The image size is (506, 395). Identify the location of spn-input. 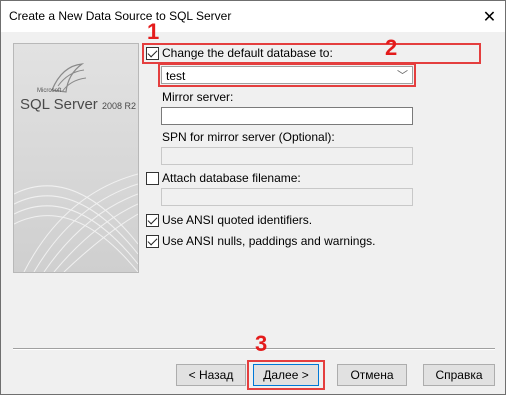
(287, 156).